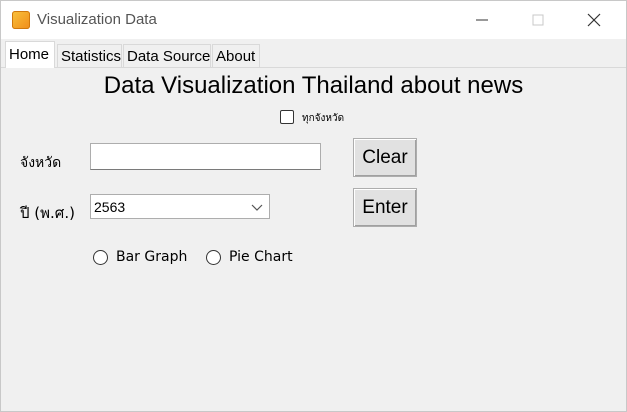  What do you see at coordinates (41, 163) in the screenshot?
I see `province-label: จังหวัด` at bounding box center [41, 163].